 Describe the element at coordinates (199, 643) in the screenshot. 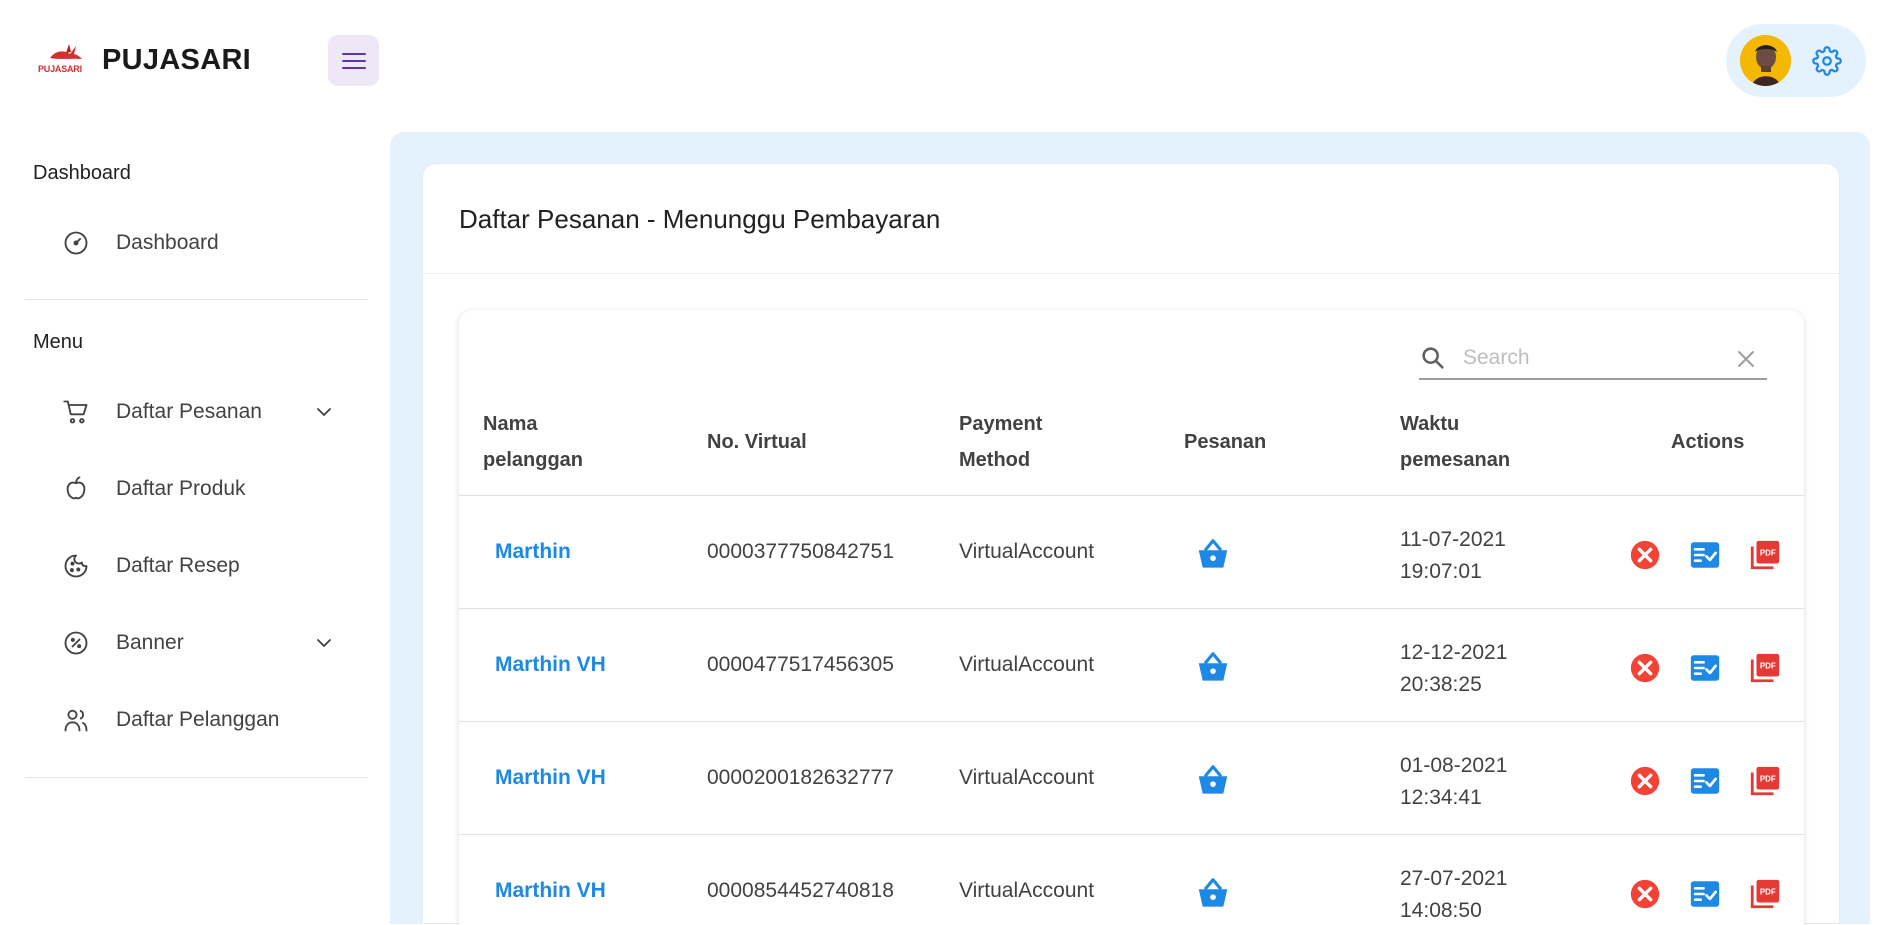

I see `sidebar-item-banner: Banner` at that location.